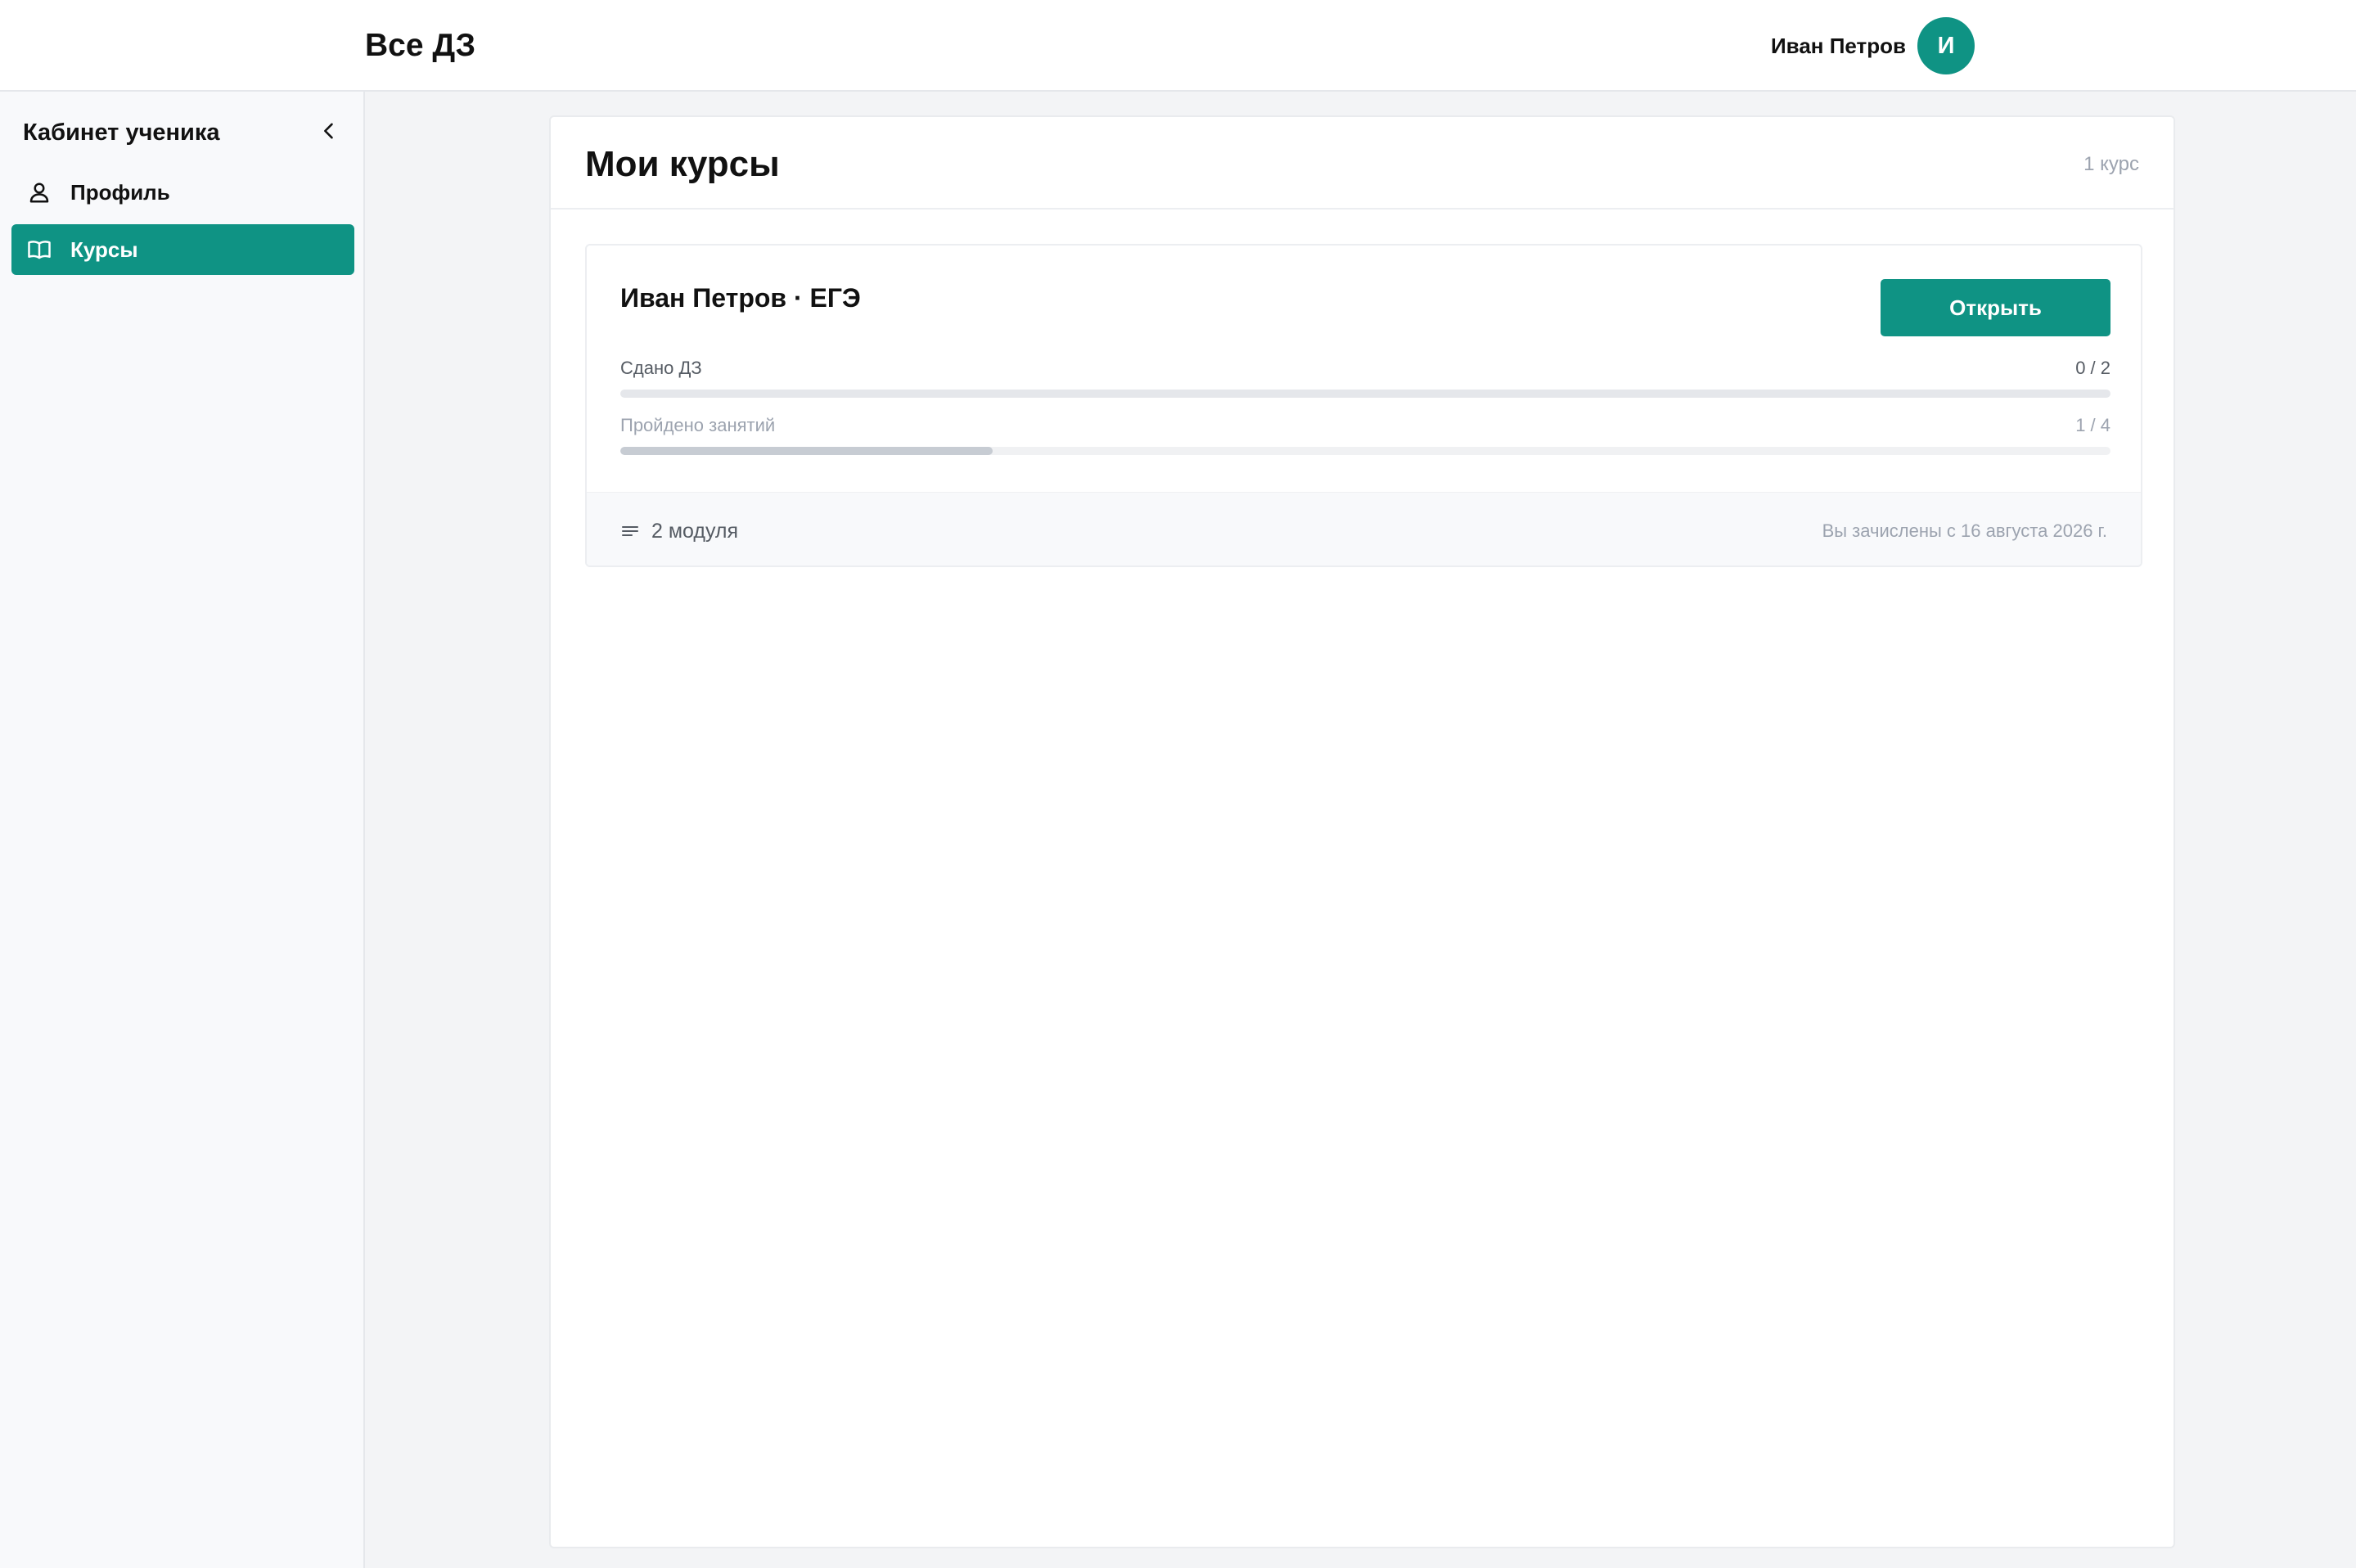 The width and height of the screenshot is (2356, 1568). What do you see at coordinates (182, 249) in the screenshot?
I see `sidebar-item-courses: Курсы` at bounding box center [182, 249].